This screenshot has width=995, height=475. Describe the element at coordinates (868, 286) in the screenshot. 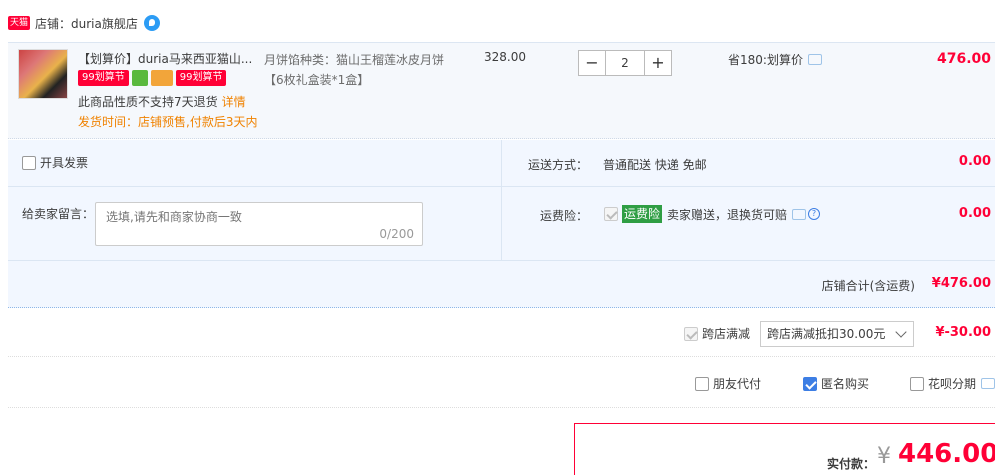

I see `shop-total-label: 店铺合计(含运费)` at that location.